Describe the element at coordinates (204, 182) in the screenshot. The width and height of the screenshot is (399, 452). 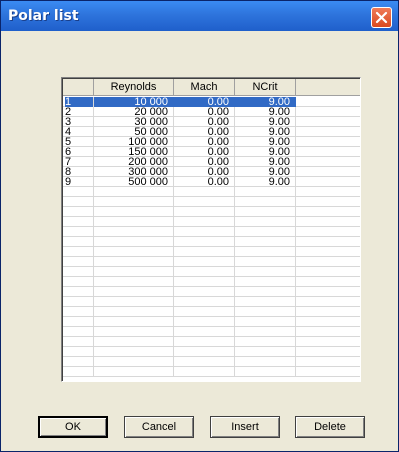
I see `mach-cell: 0.00` at that location.